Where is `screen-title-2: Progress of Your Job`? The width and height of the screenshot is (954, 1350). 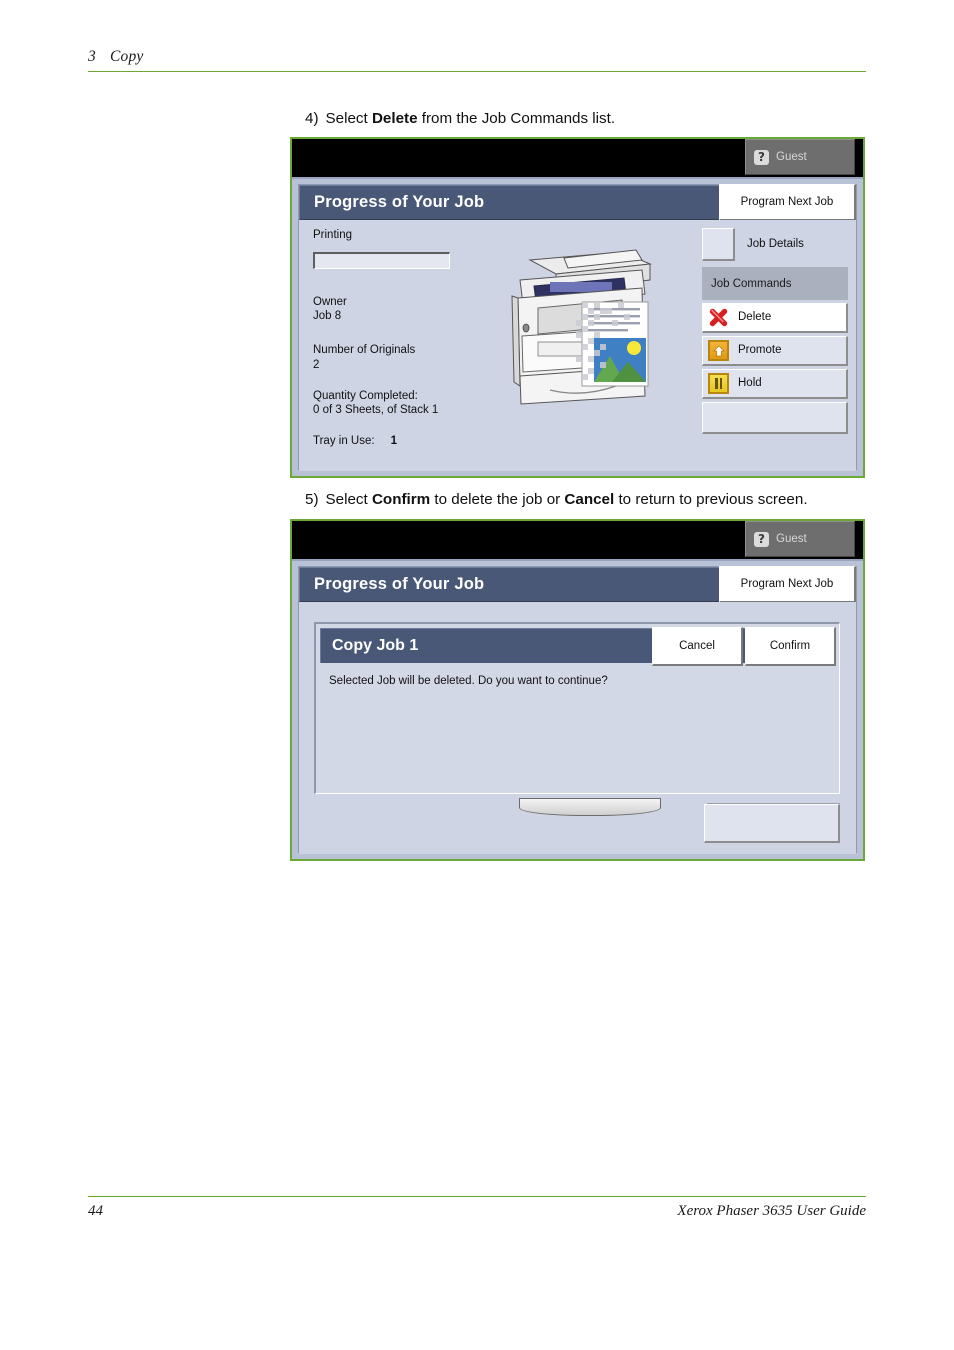
screen-title-2: Progress of Your Job is located at coordinates (399, 584).